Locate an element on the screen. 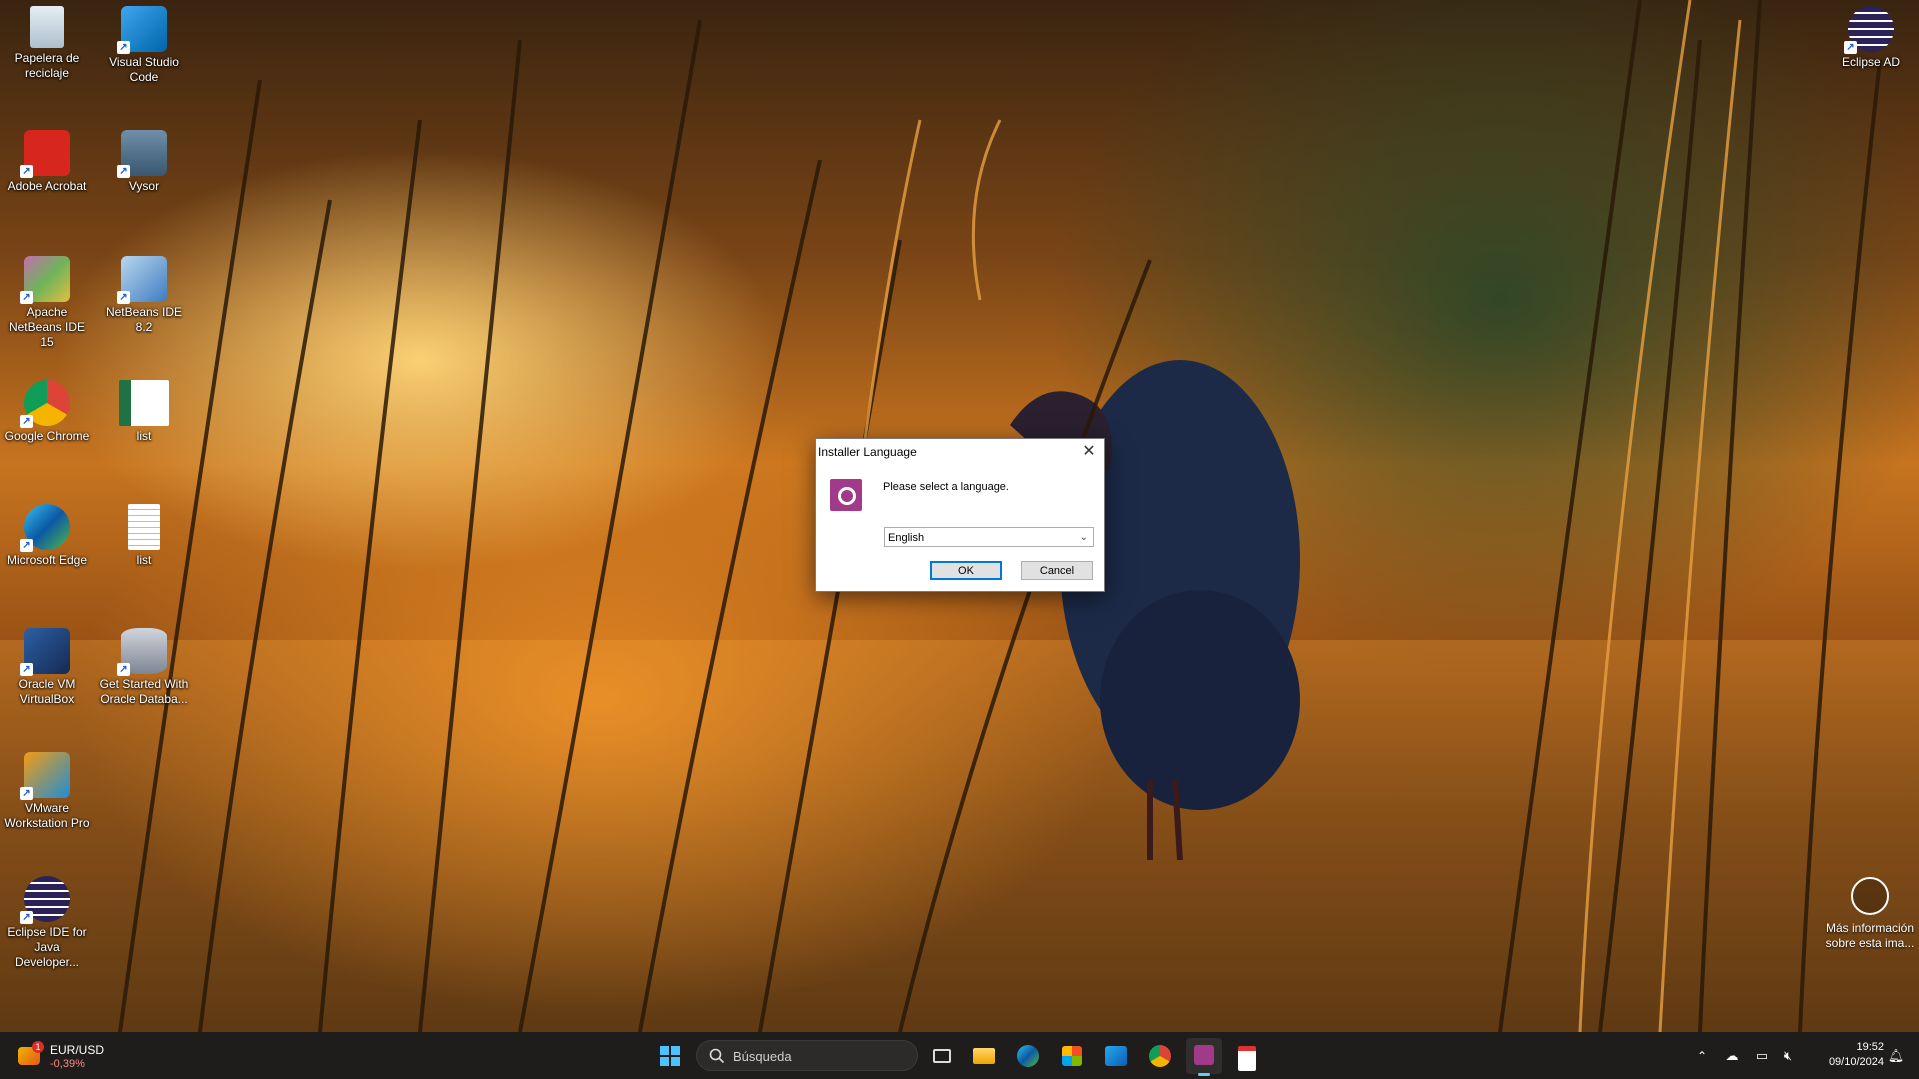  desktop-icon-label: Oracle VM VirtualBox is located at coordinates (47, 691).